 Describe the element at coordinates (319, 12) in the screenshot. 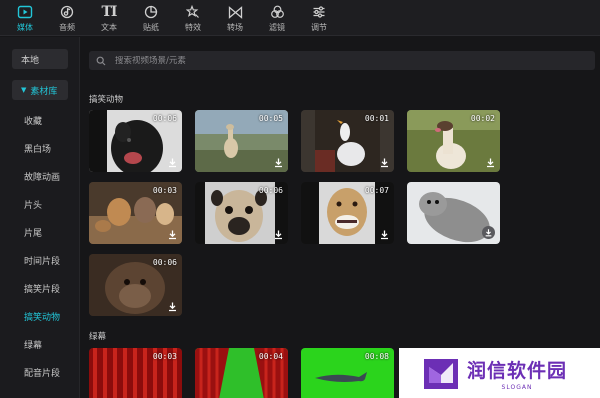

I see `adjust-icon` at that location.